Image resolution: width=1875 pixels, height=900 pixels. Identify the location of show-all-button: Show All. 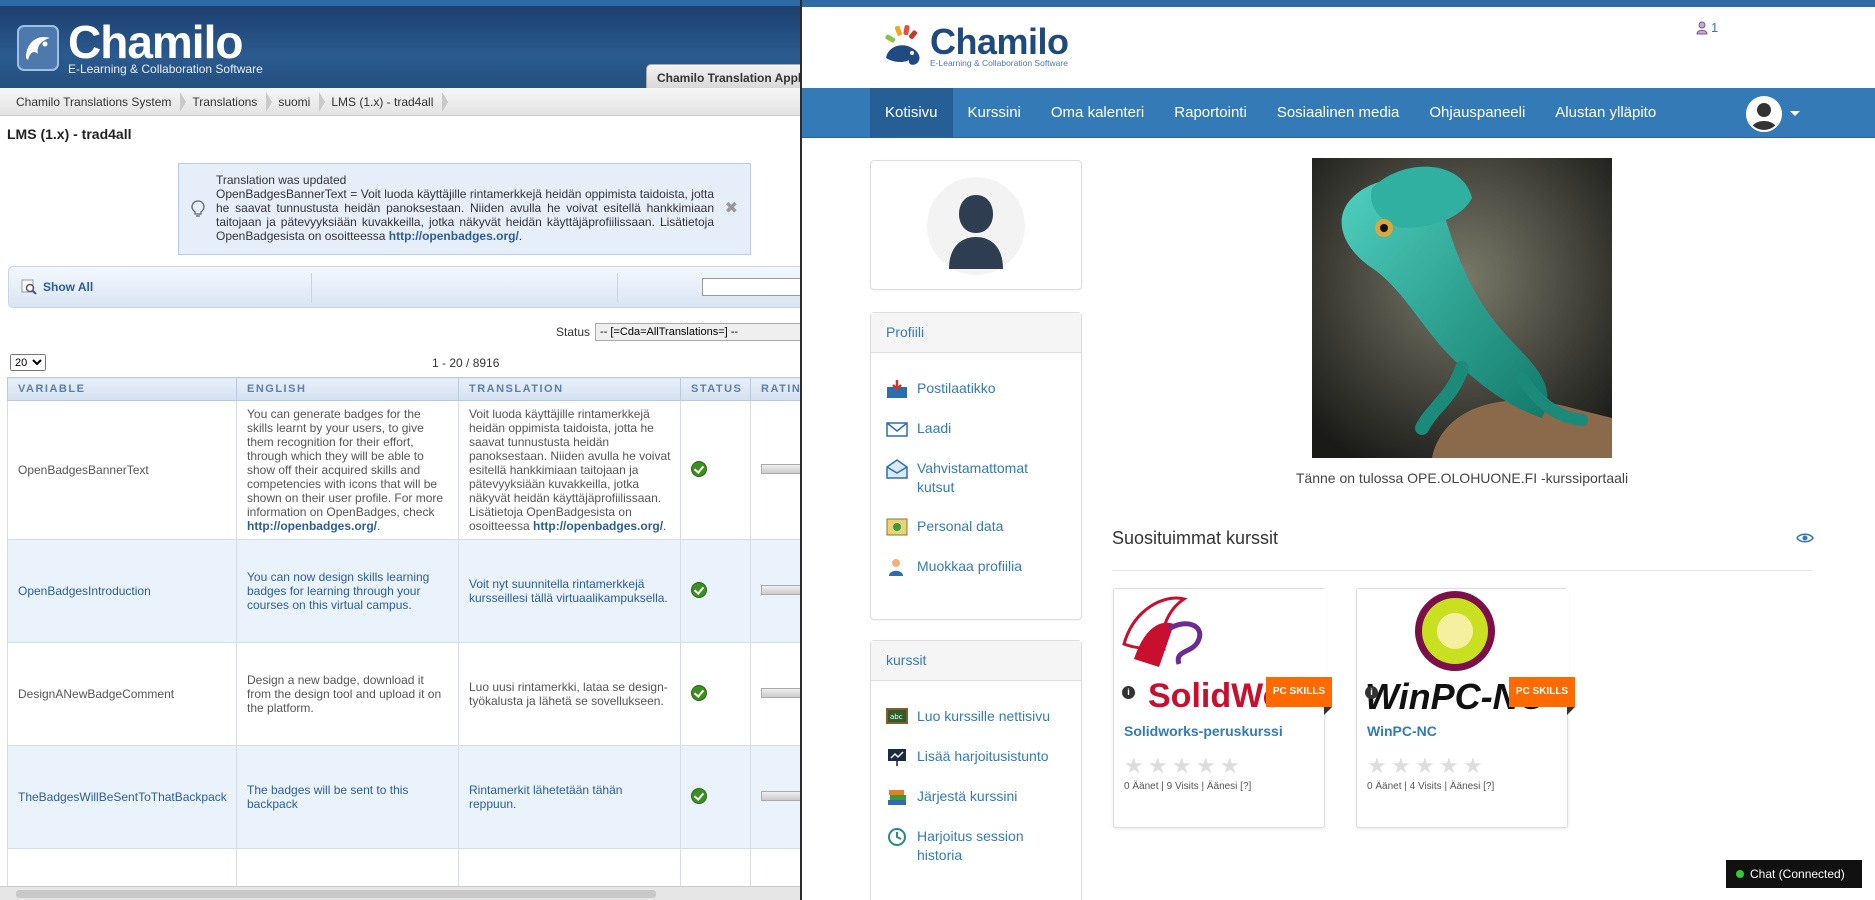
(57, 287).